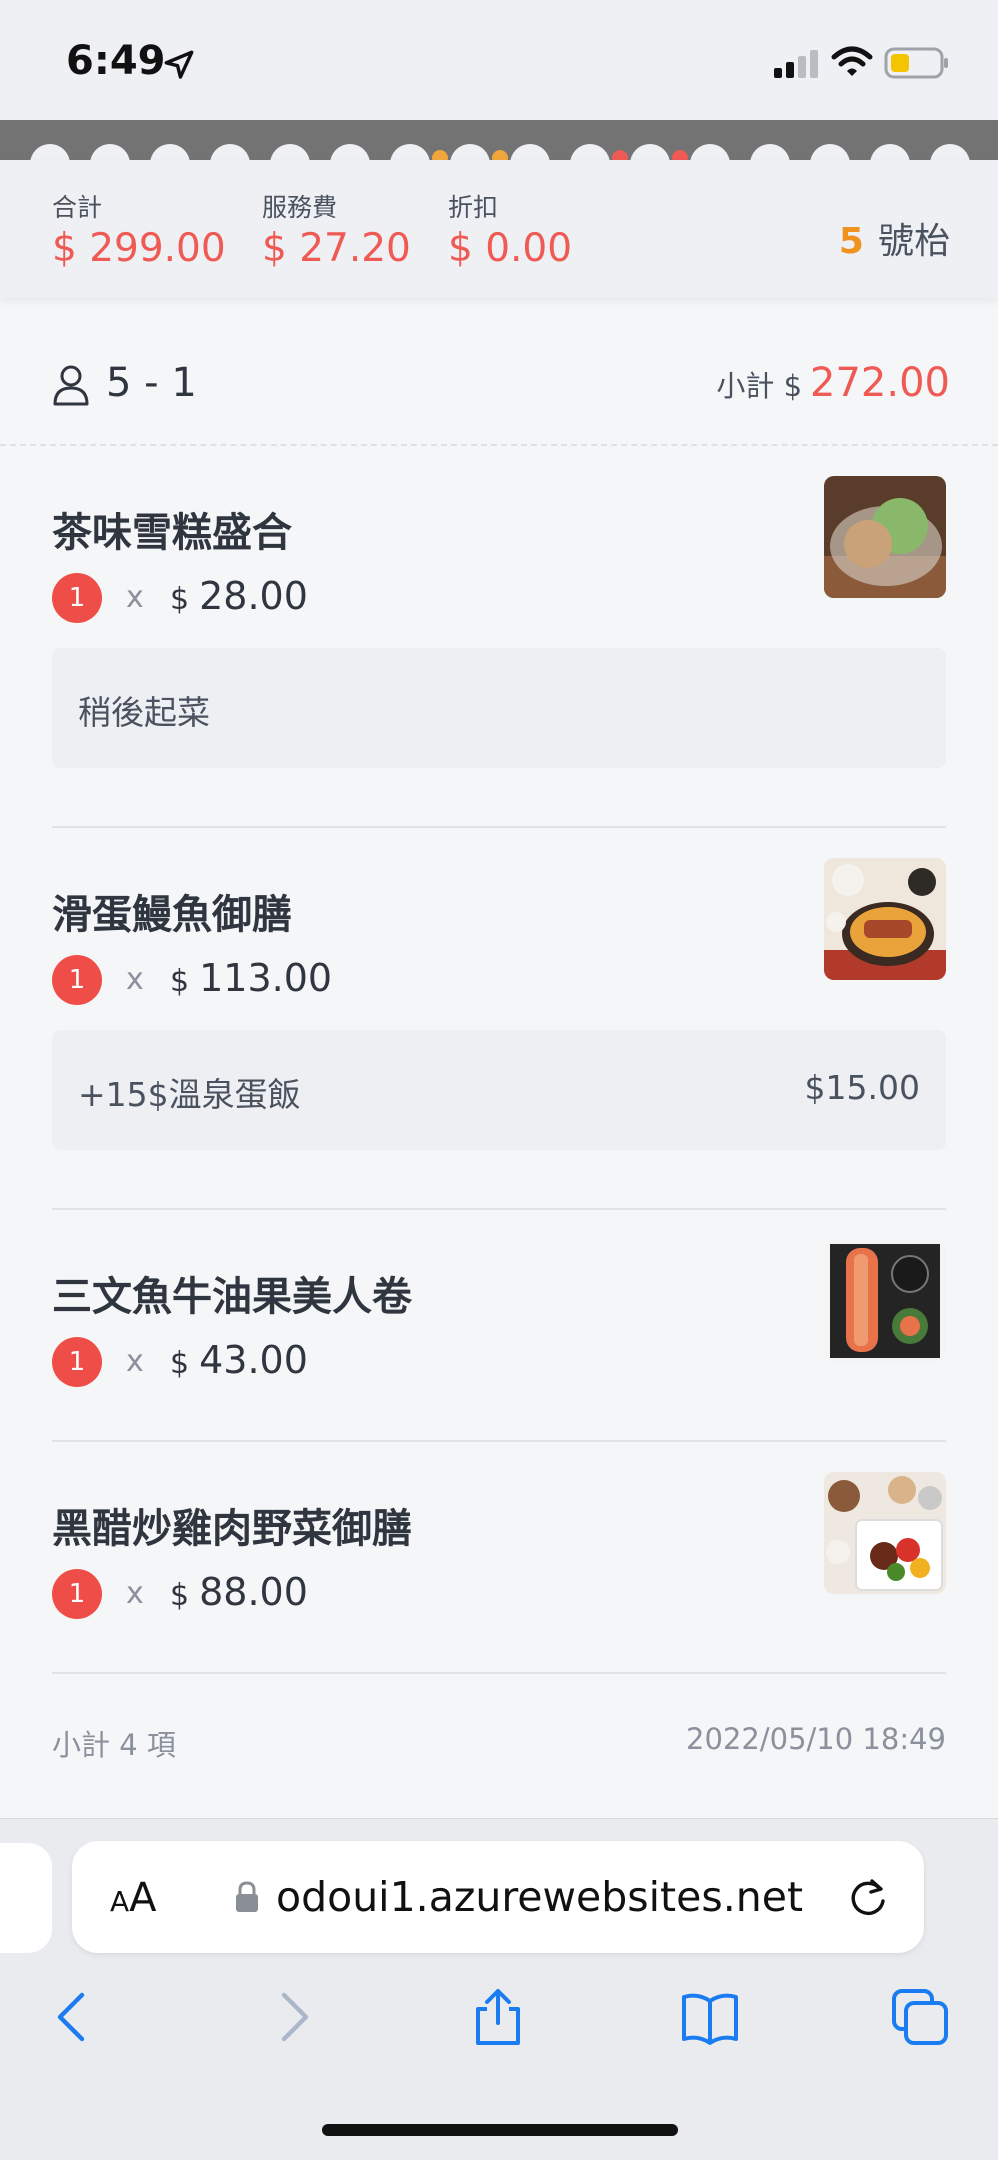  I want to click on unagi-set-photo, so click(885, 919).